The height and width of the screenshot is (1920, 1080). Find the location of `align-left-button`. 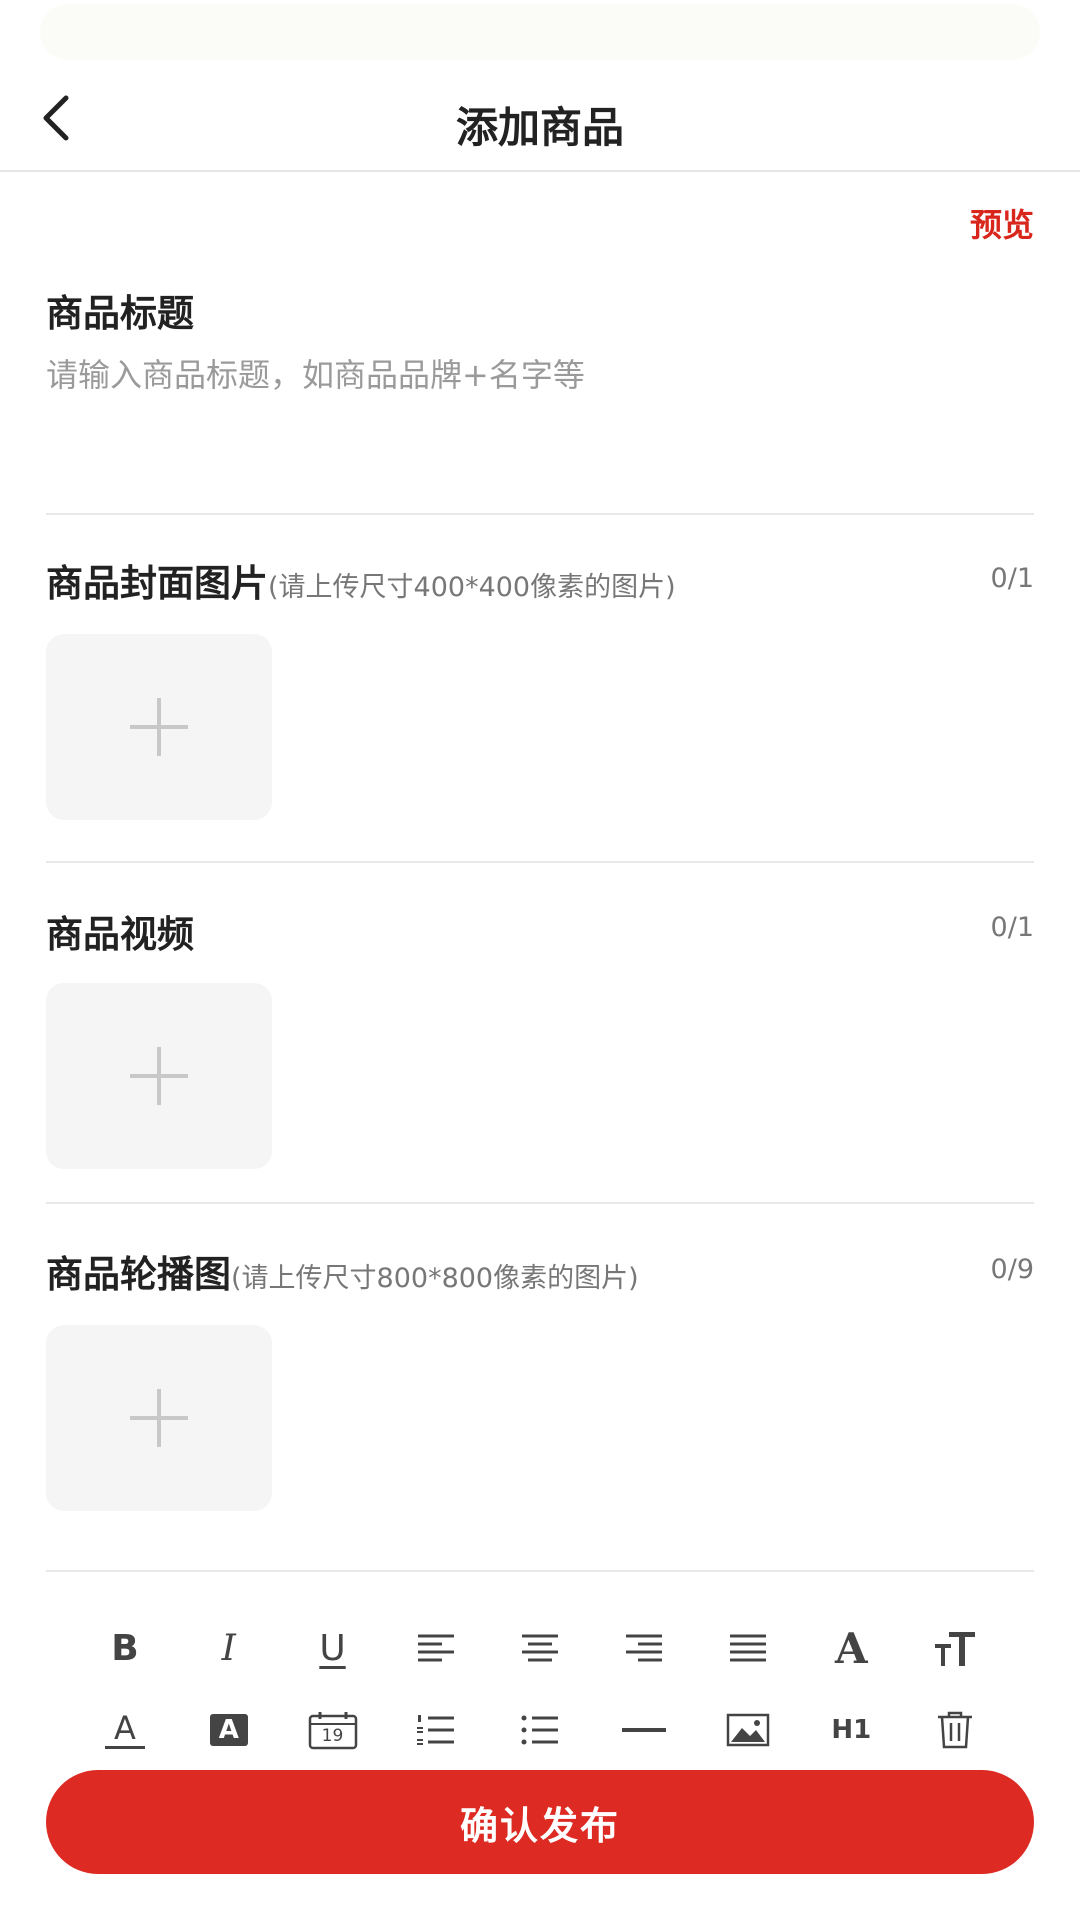

align-left-button is located at coordinates (436, 1648).